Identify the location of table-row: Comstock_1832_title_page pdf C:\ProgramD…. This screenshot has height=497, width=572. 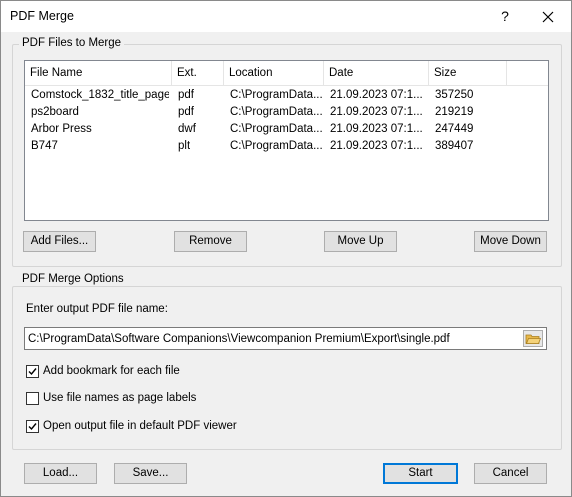
(286, 95).